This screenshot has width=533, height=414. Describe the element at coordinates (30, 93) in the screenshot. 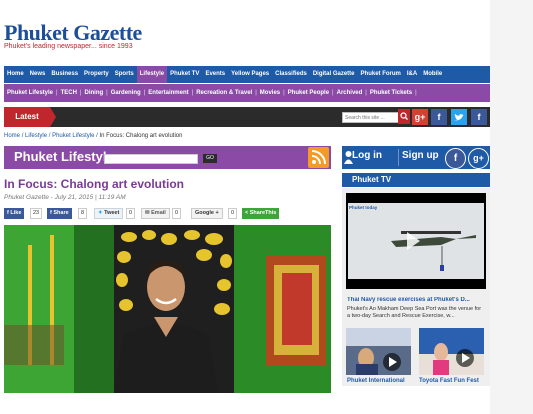

I see `subnav-phuket-lifestyle: Phuket Lifestyle` at that location.